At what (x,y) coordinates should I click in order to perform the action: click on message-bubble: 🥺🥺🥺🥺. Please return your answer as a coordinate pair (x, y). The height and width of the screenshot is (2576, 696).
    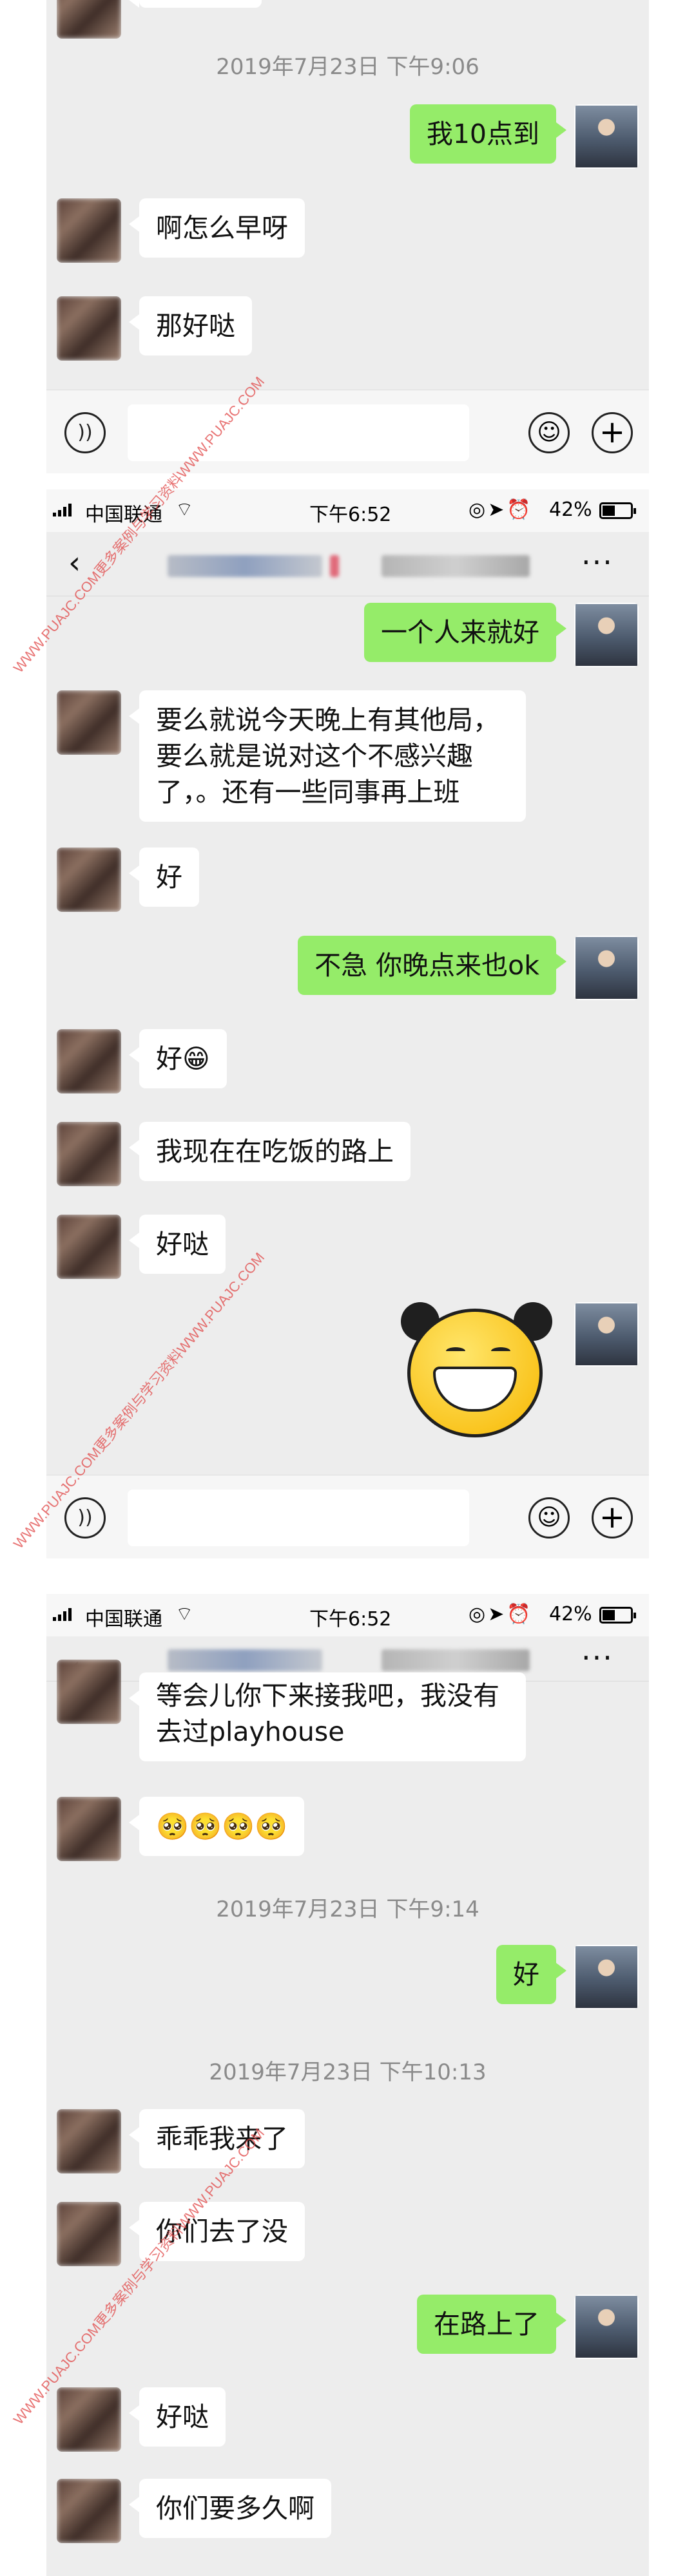
    Looking at the image, I should click on (216, 1826).